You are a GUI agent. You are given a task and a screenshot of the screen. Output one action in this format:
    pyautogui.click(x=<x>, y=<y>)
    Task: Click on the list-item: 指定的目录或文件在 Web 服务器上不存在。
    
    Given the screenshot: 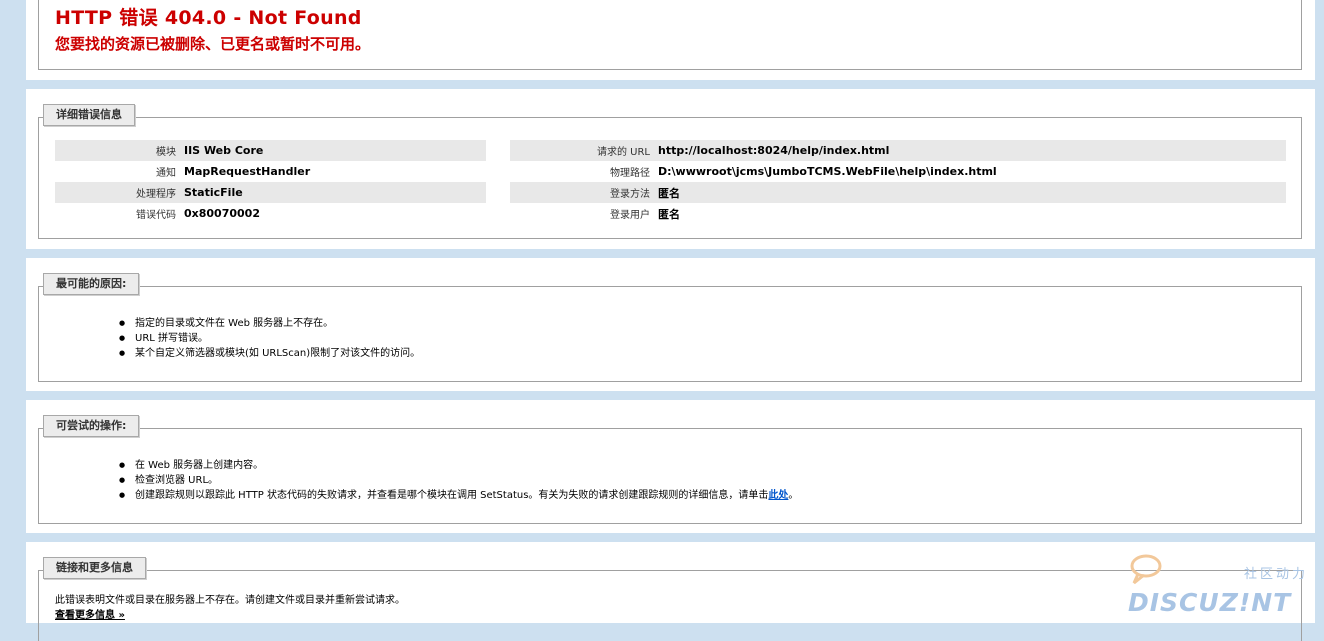 What is the action you would take?
    pyautogui.click(x=269, y=323)
    